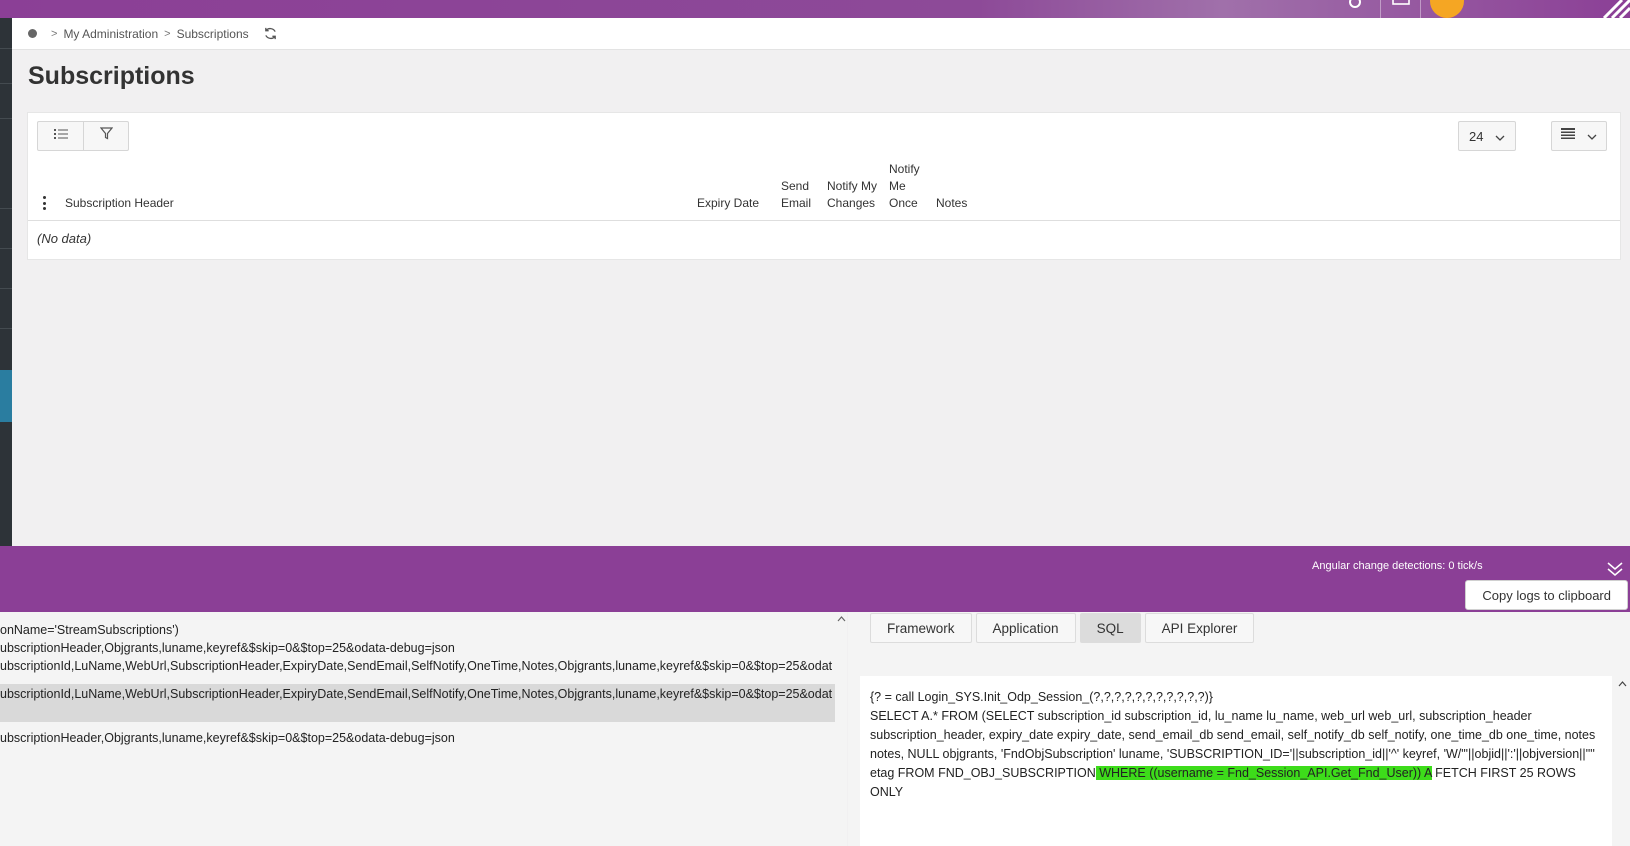 The height and width of the screenshot is (846, 1630). What do you see at coordinates (1546, 595) in the screenshot?
I see `copy-logs-button: Copy logs to clipboard` at bounding box center [1546, 595].